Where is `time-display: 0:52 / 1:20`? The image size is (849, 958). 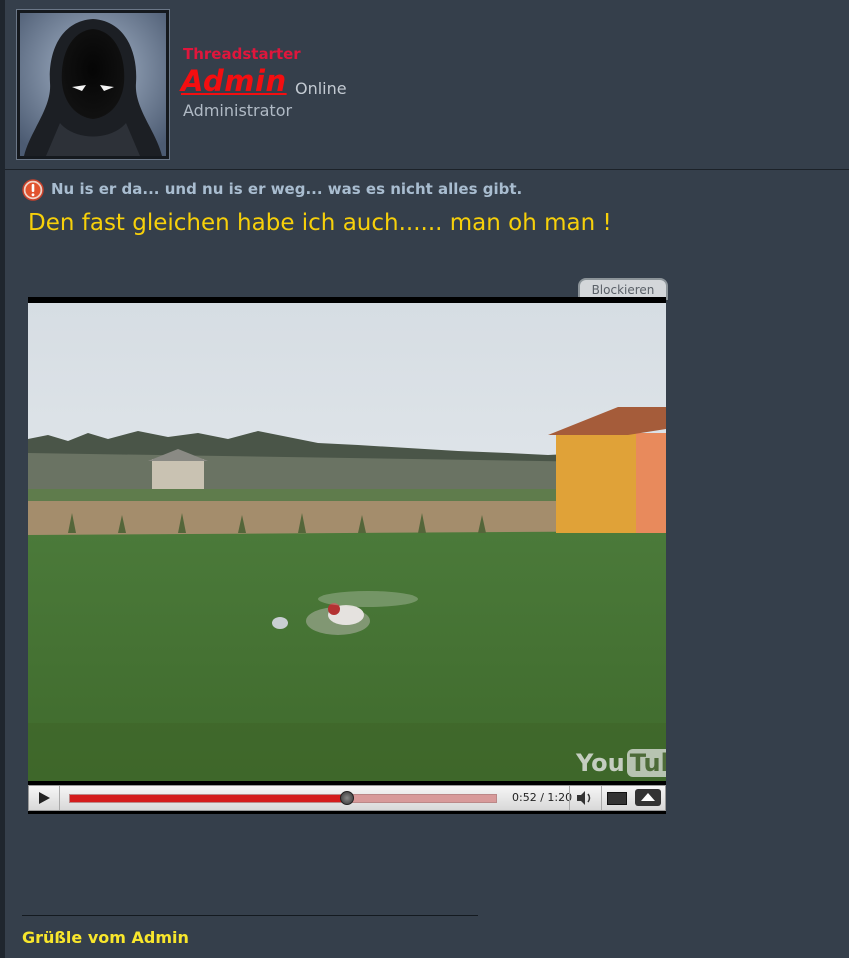
time-display: 0:52 / 1:20 is located at coordinates (542, 797).